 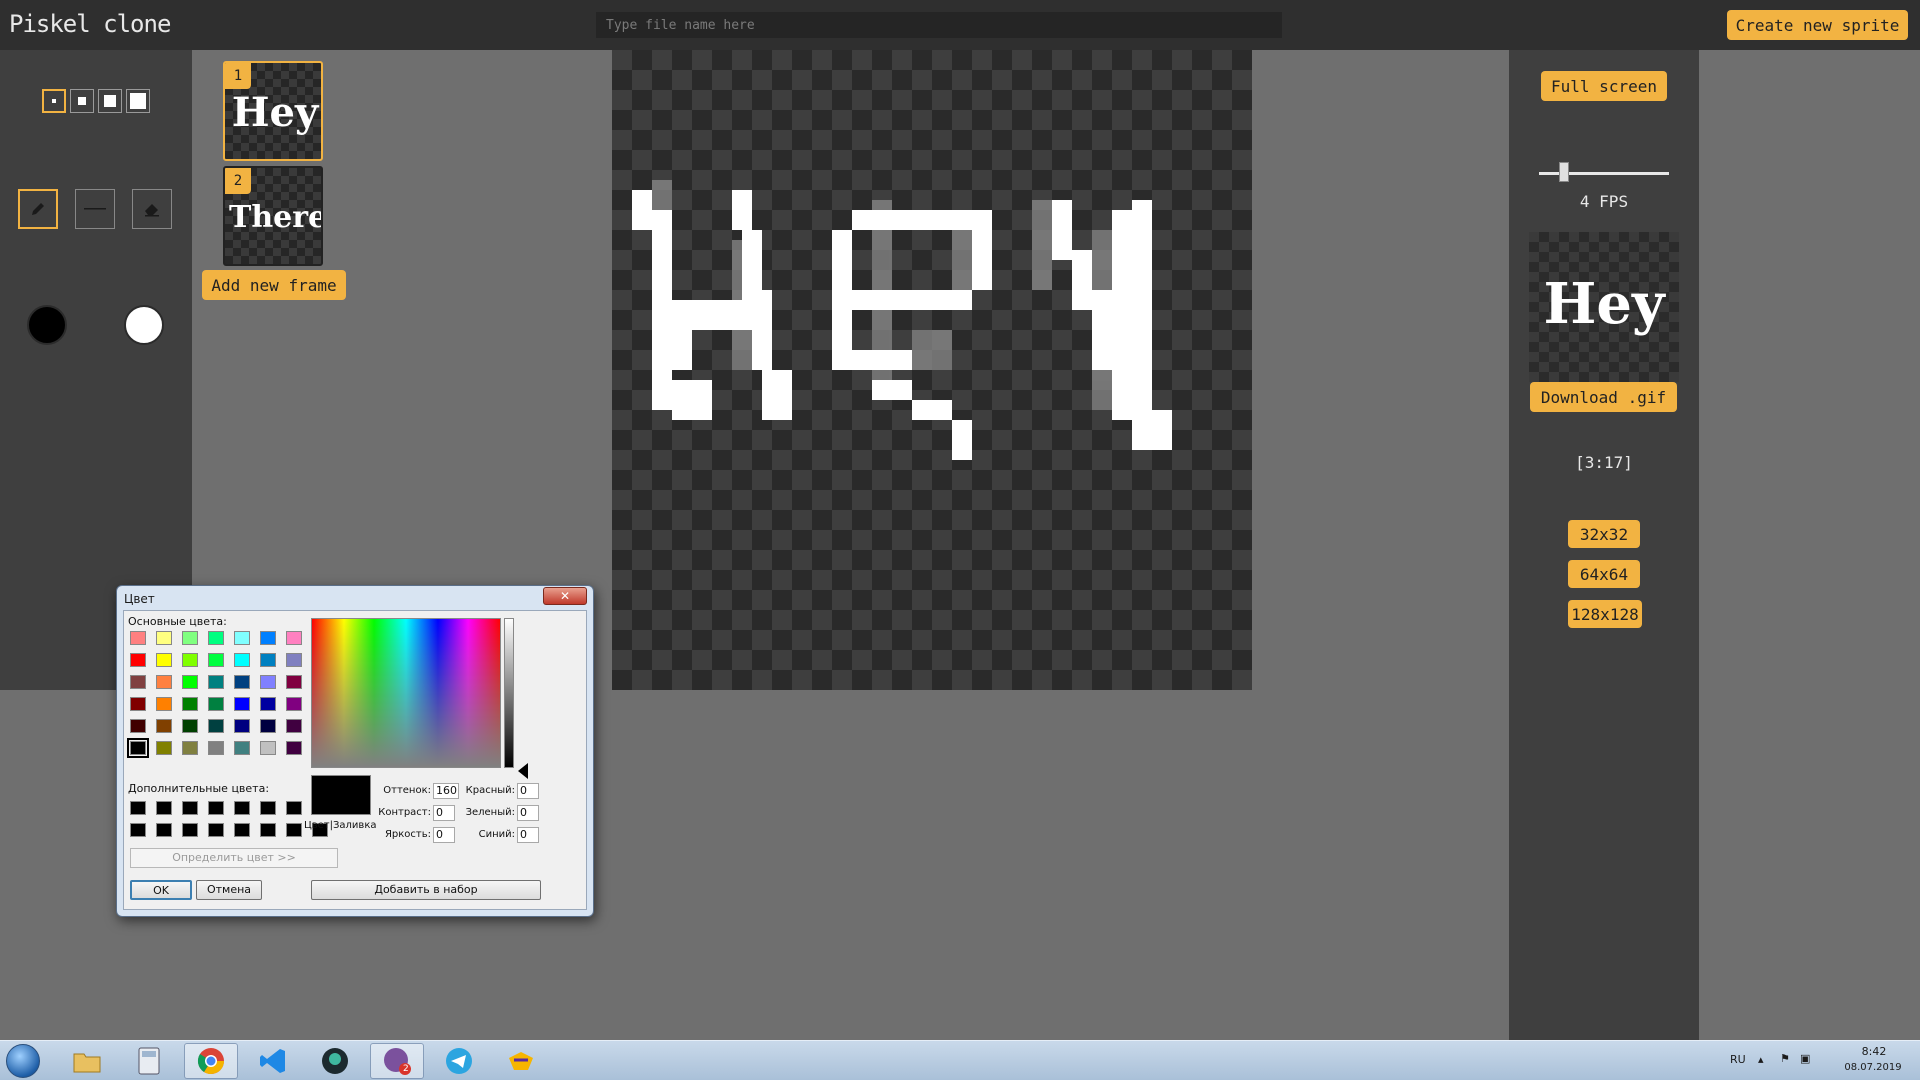 I want to click on telegram-icon, so click(x=459, y=1061).